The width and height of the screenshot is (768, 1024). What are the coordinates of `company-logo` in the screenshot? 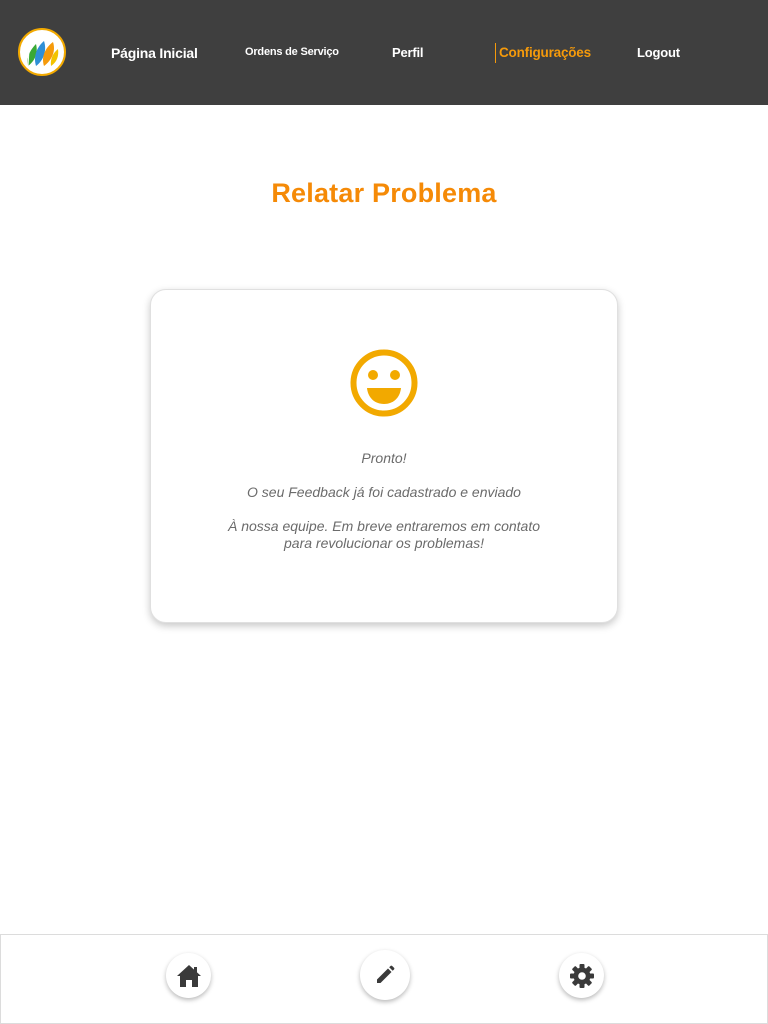 It's located at (42, 52).